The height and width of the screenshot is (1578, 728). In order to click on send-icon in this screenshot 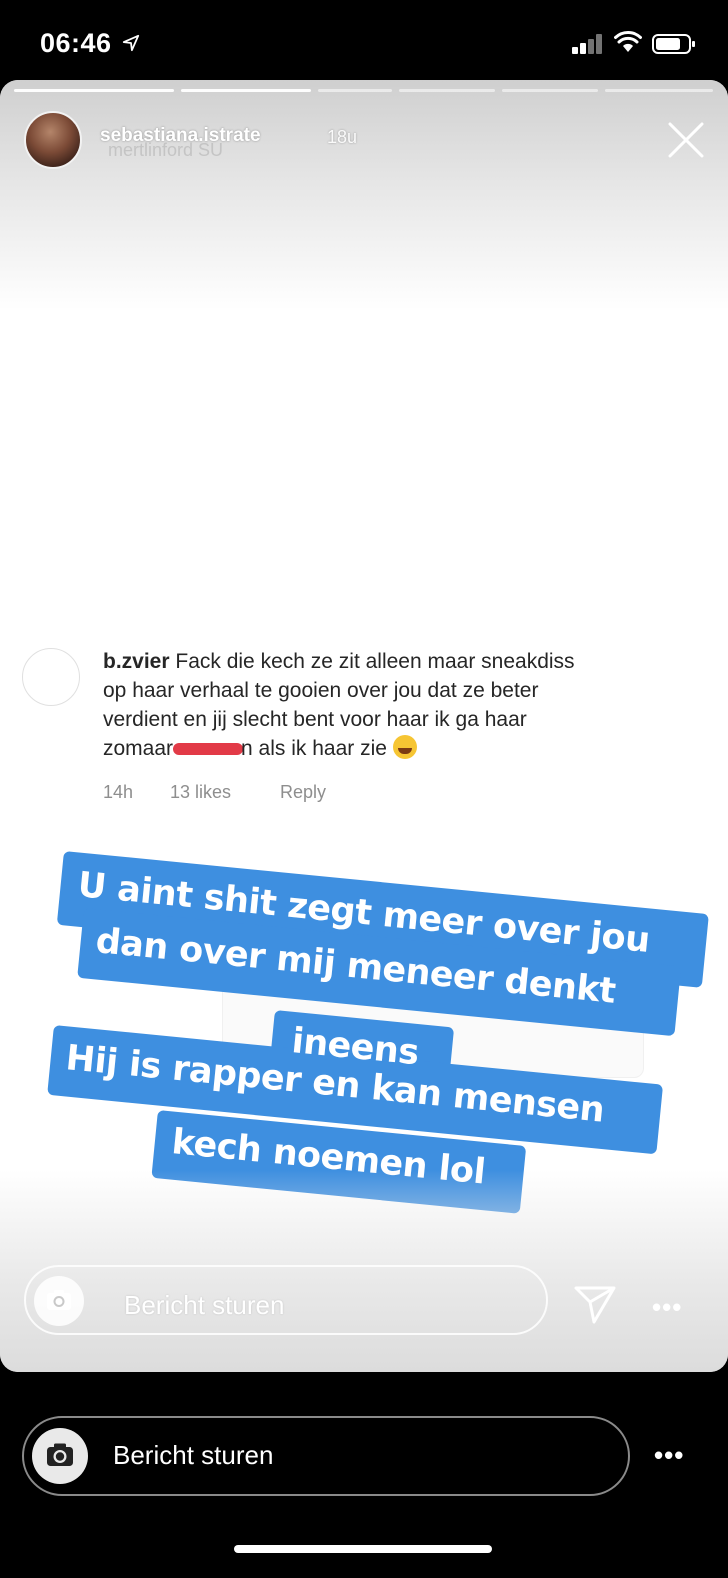, I will do `click(595, 1305)`.